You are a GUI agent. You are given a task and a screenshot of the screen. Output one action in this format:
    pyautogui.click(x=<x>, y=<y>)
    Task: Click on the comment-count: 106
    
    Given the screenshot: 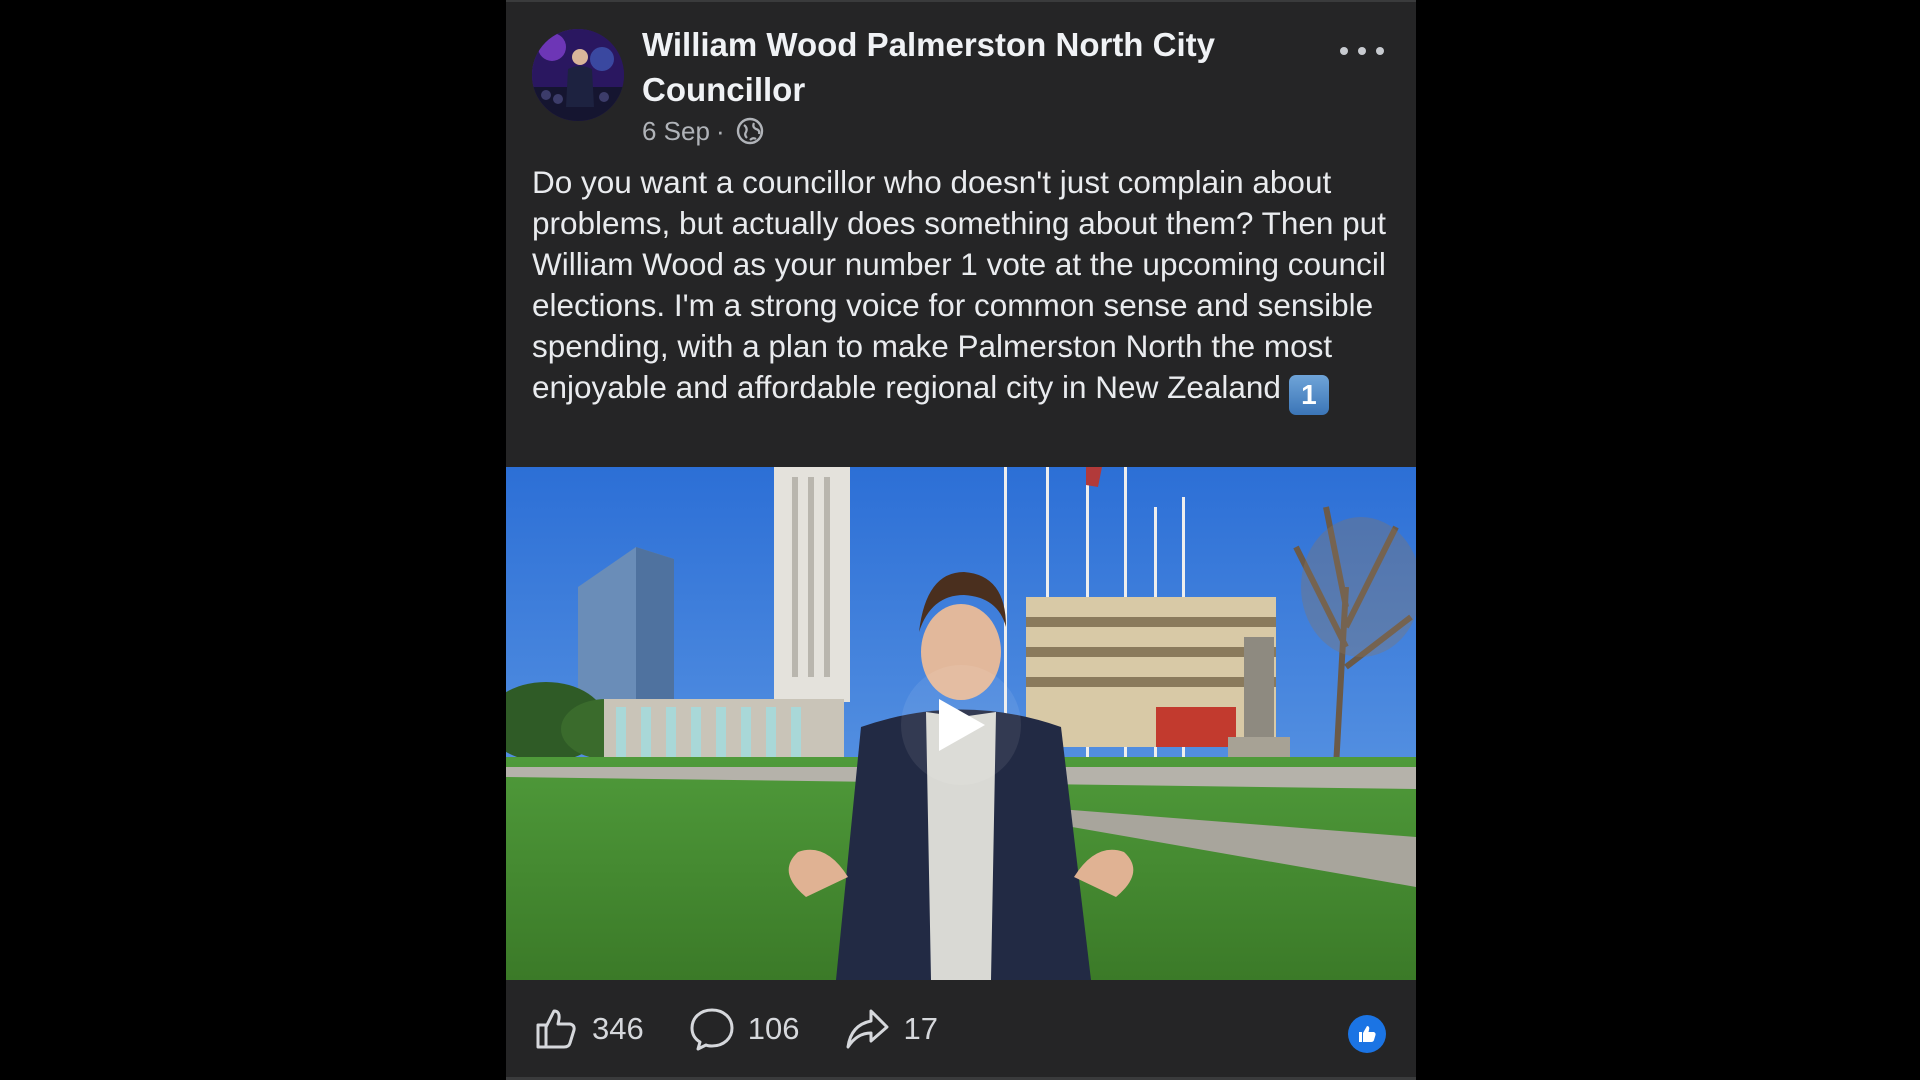 What is the action you would take?
    pyautogui.click(x=773, y=1028)
    